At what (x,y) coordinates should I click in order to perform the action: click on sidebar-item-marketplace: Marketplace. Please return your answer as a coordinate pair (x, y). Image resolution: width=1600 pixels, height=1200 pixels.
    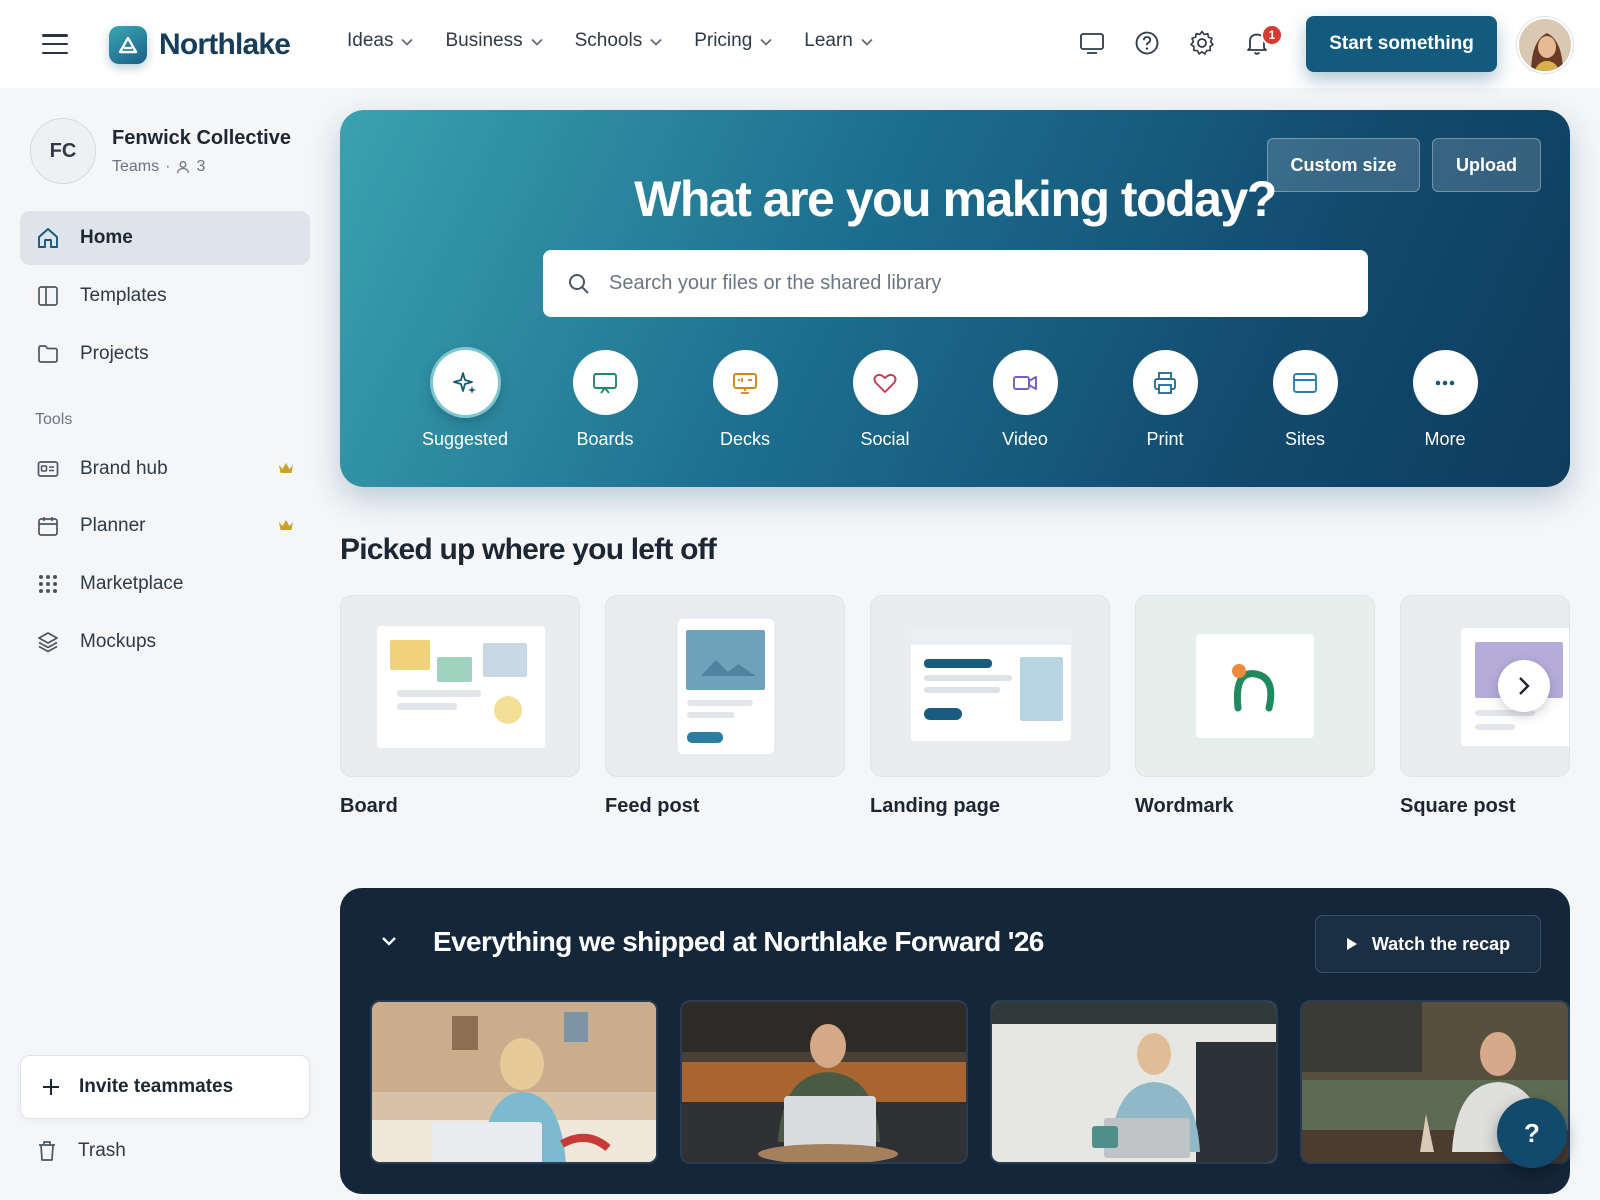
    Looking at the image, I should click on (165, 584).